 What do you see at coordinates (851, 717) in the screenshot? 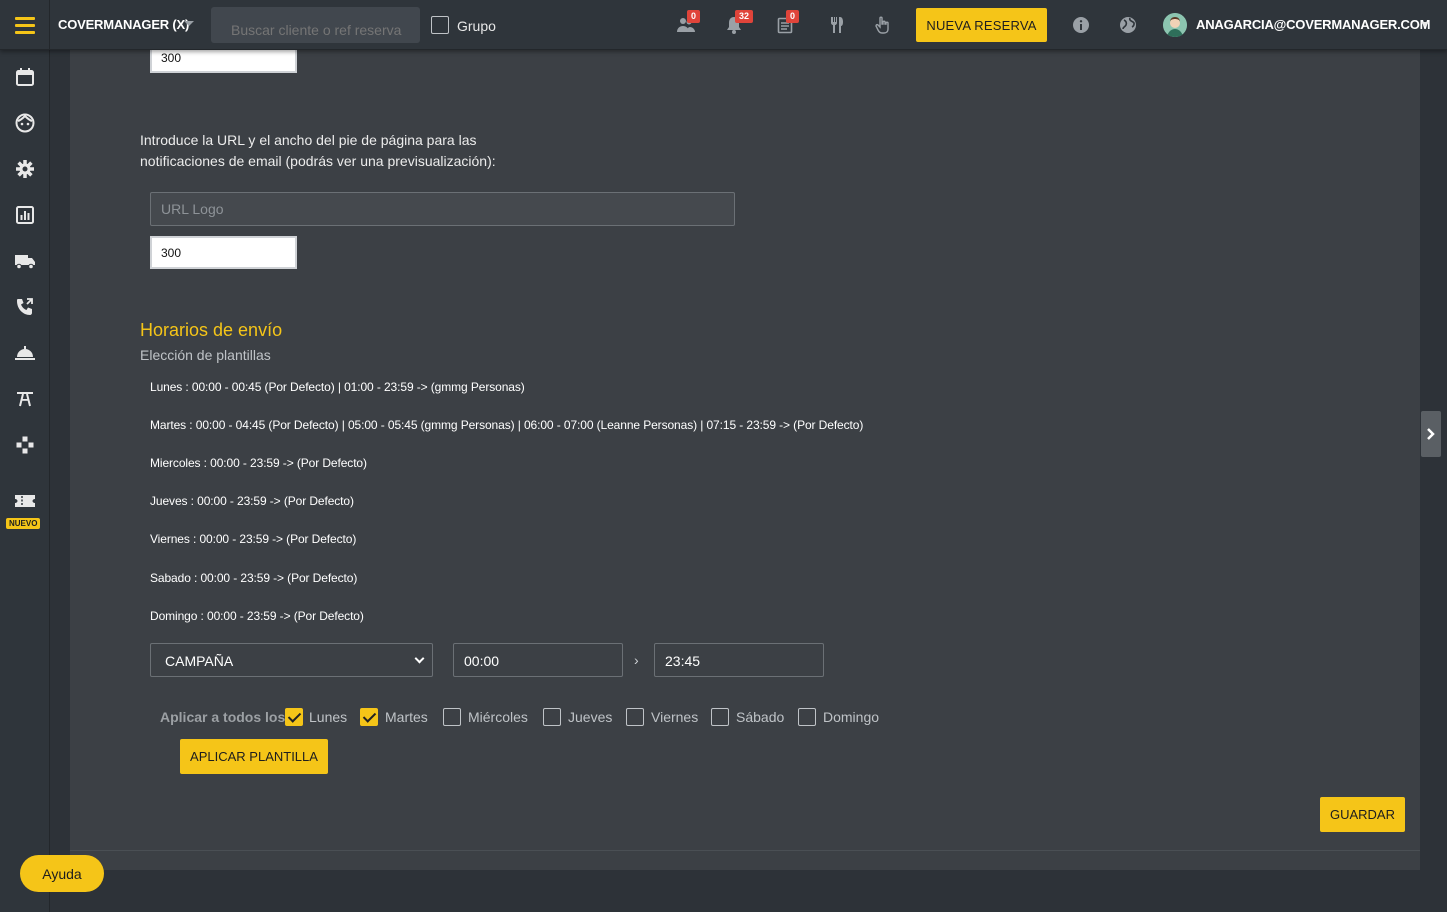
I see `day-label-domingo: Domingo` at bounding box center [851, 717].